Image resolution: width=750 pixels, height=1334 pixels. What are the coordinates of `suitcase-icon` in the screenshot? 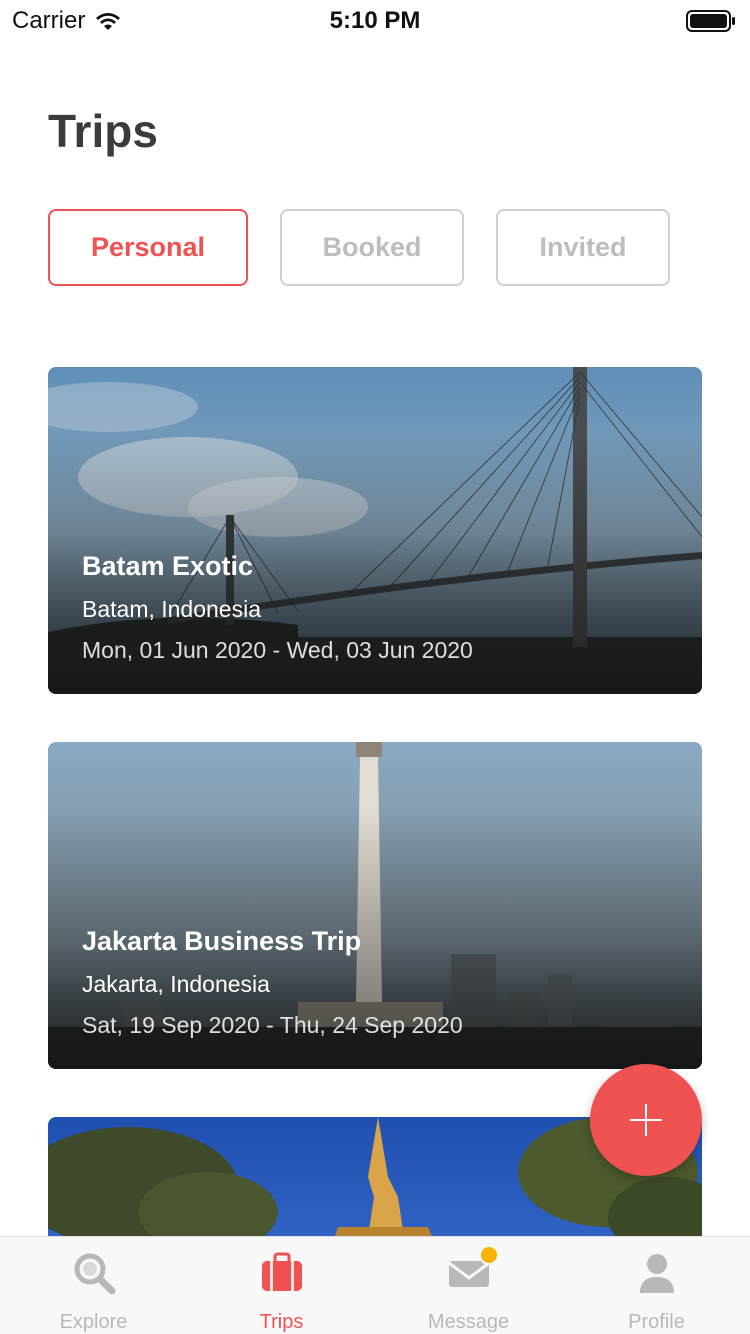 It's located at (281, 1271).